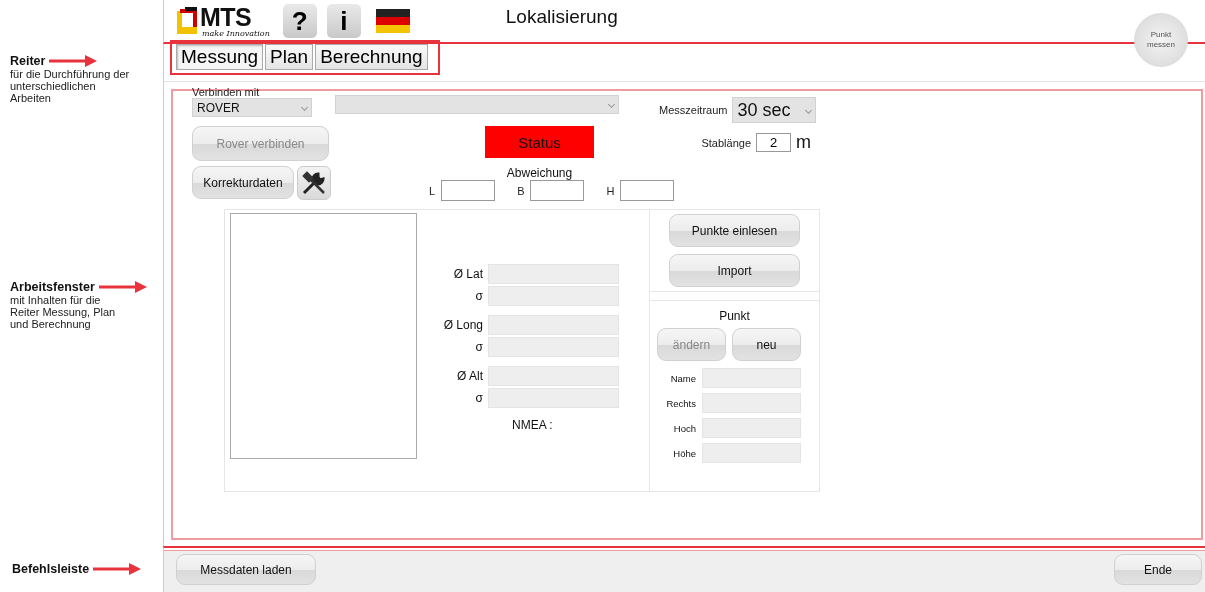  I want to click on mean-label: Ø Alt, so click(469, 376).